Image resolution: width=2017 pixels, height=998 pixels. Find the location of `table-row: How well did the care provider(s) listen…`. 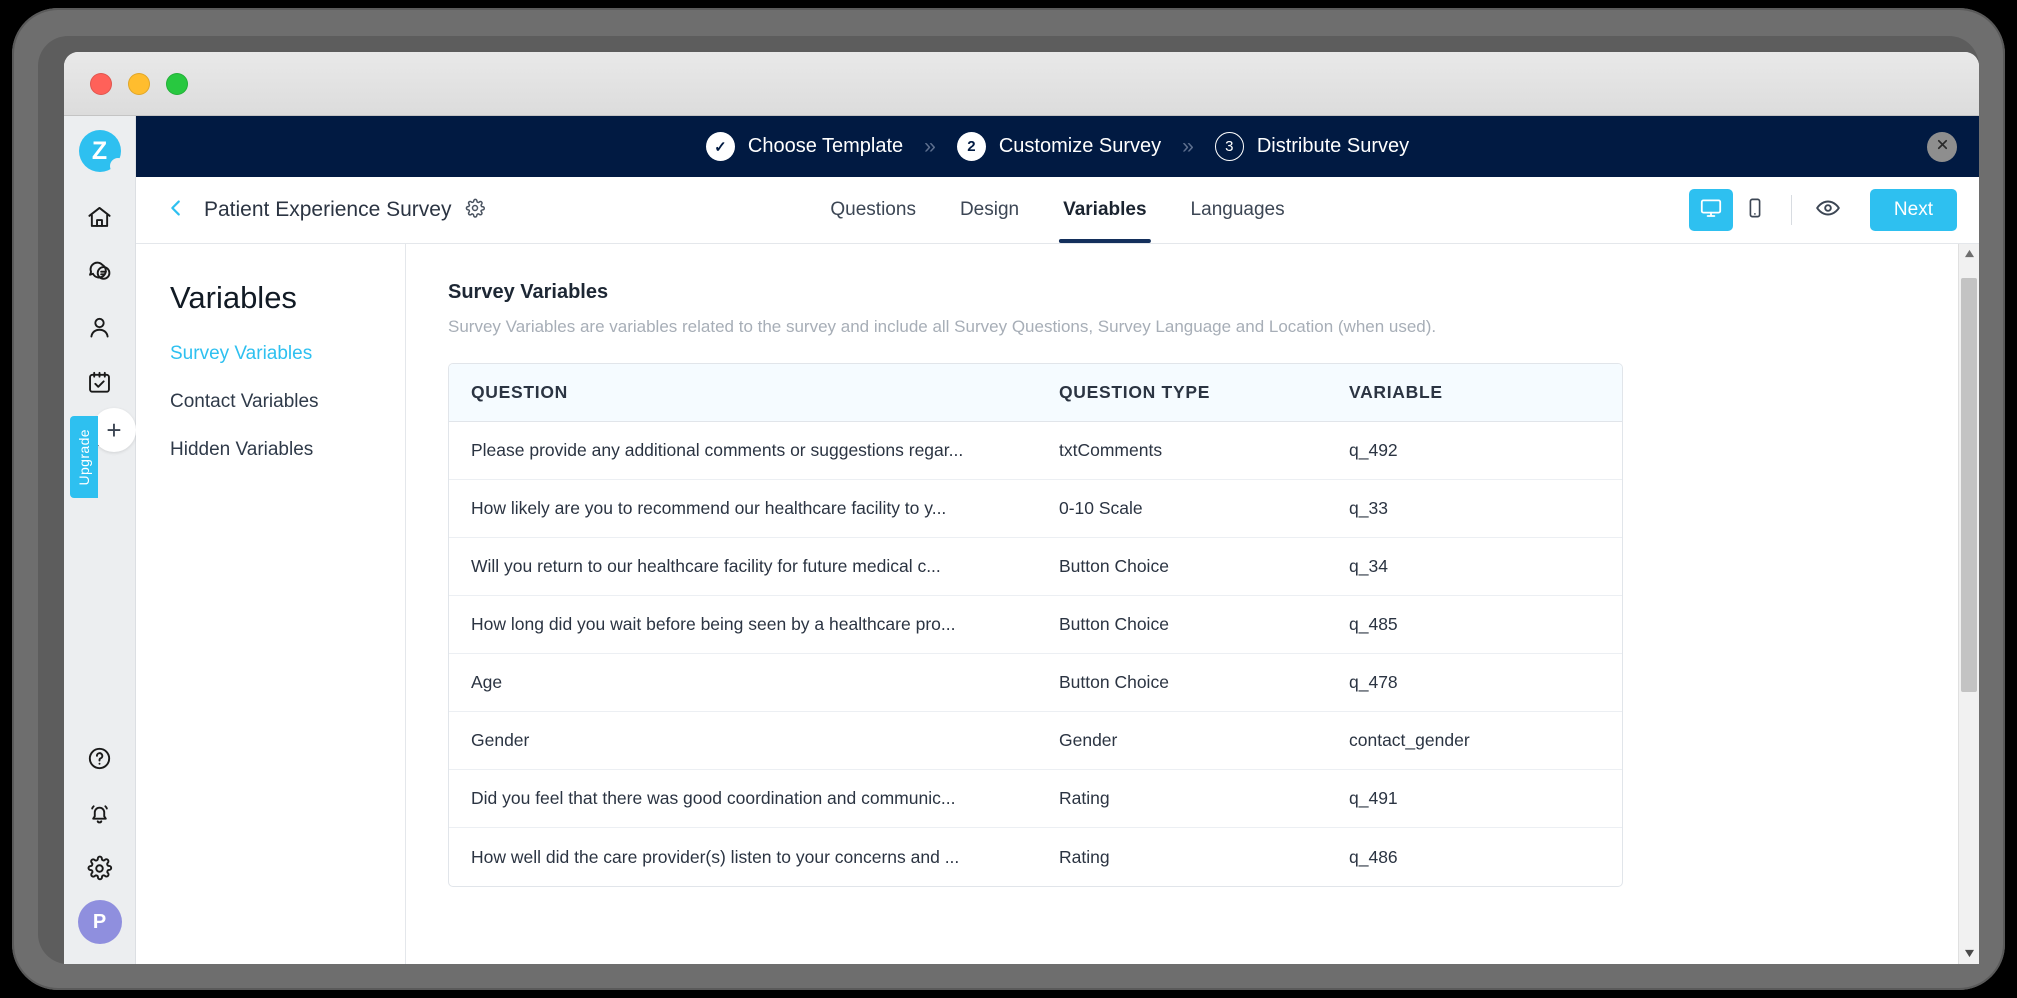

table-row: How well did the care provider(s) listen… is located at coordinates (1035, 857).